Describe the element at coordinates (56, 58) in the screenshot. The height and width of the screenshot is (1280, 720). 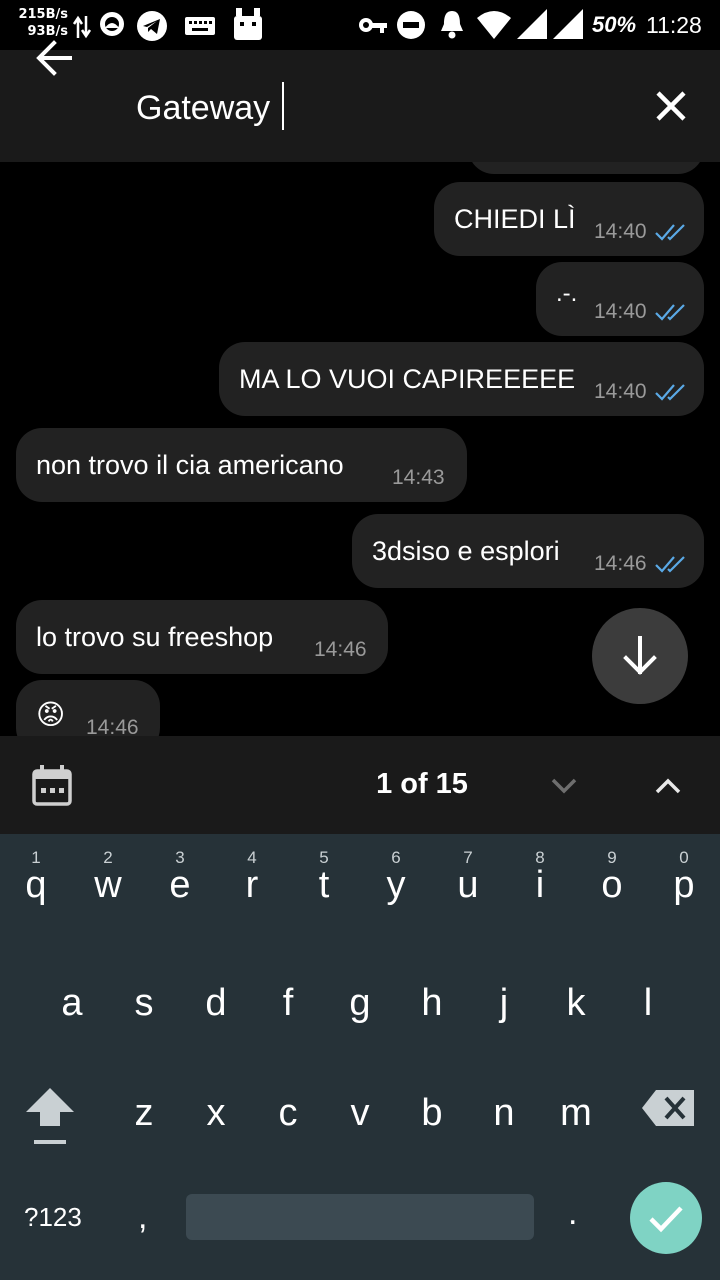
I see `back-arrow-icon` at that location.